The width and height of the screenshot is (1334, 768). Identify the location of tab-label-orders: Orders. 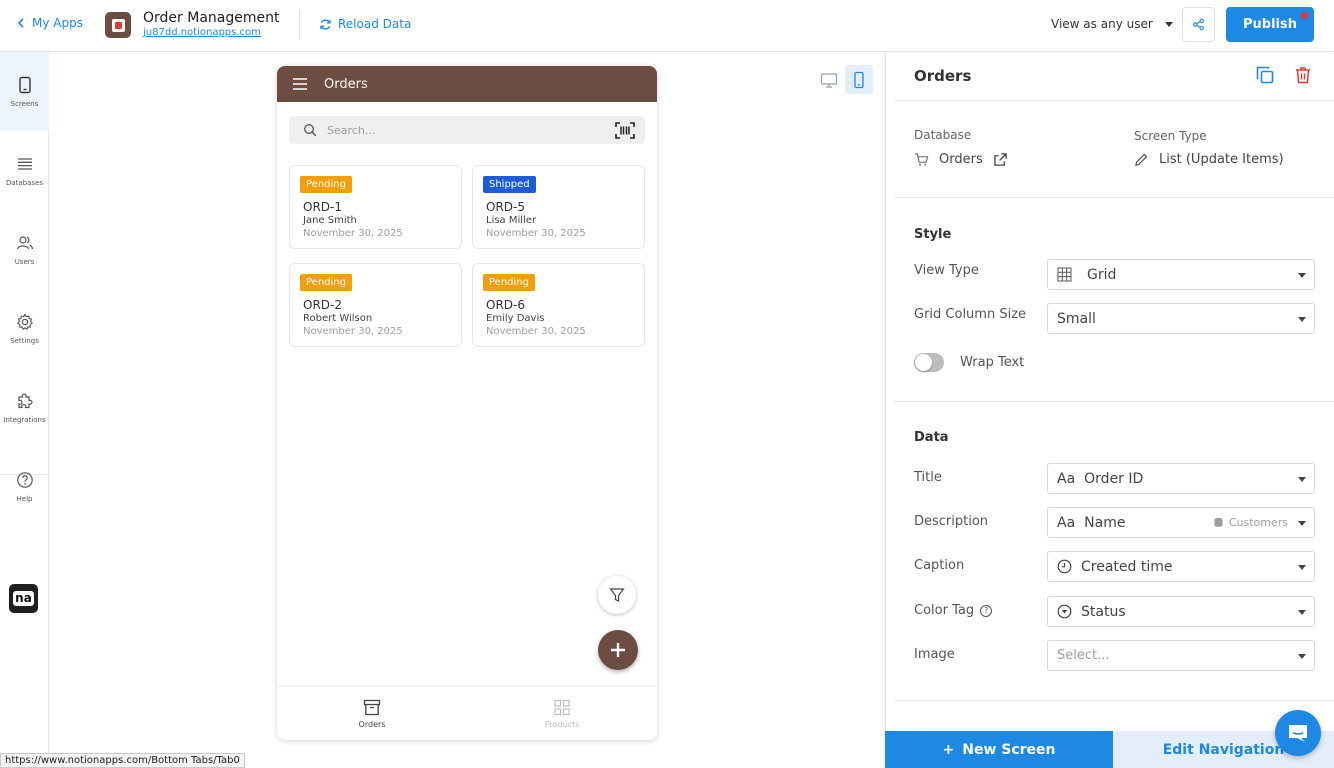
(372, 724).